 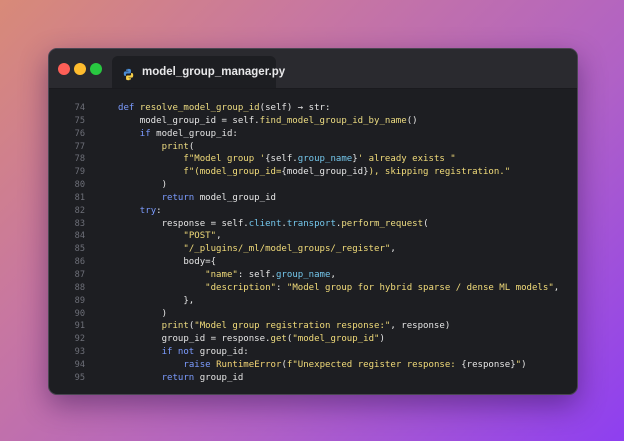 I want to click on code-token: group_id = response., so click(x=194, y=339).